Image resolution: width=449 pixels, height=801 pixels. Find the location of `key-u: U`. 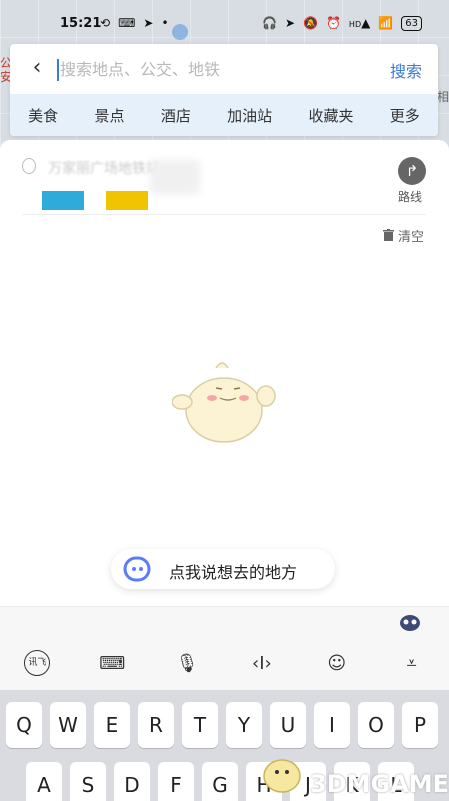

key-u: U is located at coordinates (288, 725).